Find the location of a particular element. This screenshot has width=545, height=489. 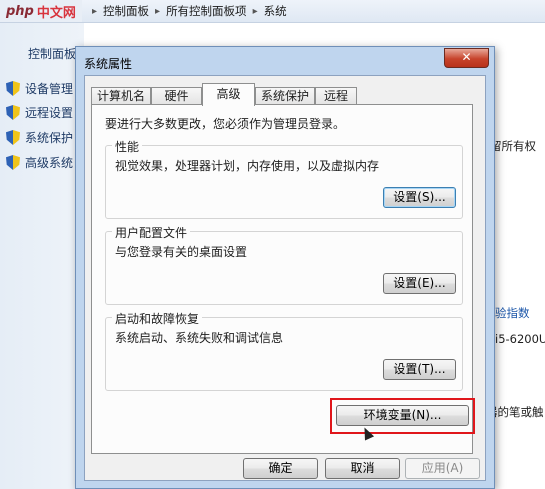

nav-label: 系统保护 is located at coordinates (49, 138).